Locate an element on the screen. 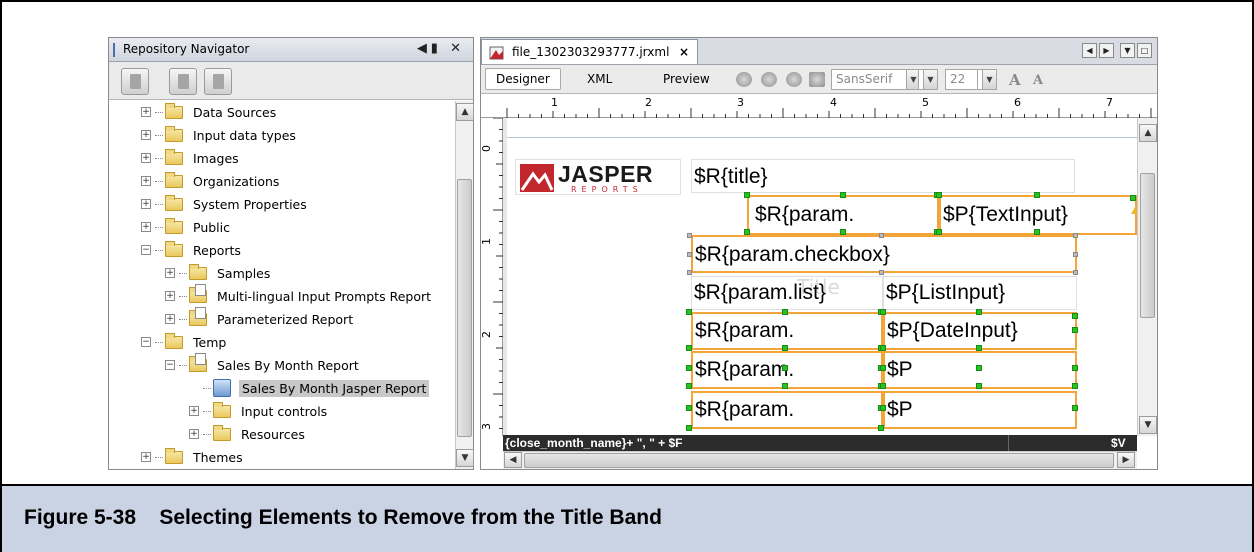 The height and width of the screenshot is (552, 1254). scroll-tabs-right-icon: ▶ is located at coordinates (1106, 50).